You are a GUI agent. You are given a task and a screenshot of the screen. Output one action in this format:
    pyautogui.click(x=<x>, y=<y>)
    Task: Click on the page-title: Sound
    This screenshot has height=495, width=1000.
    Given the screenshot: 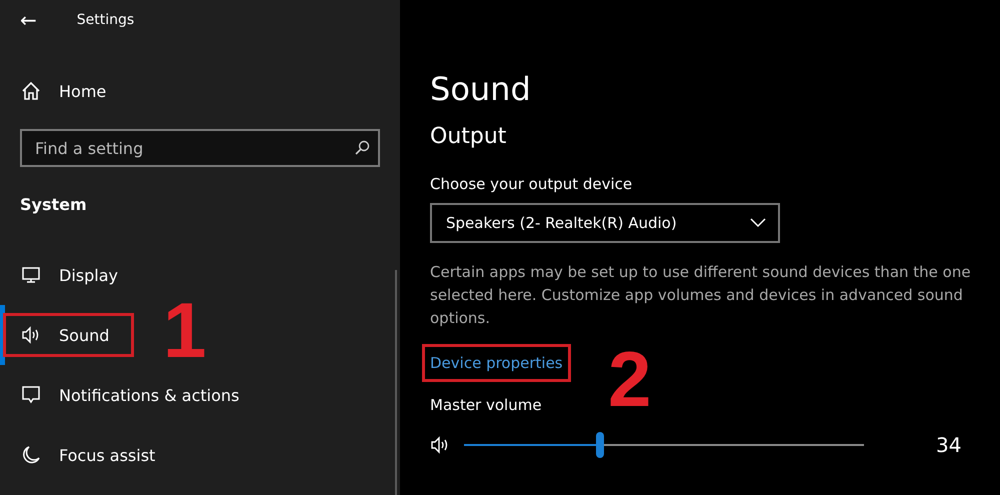 What is the action you would take?
    pyautogui.click(x=481, y=89)
    